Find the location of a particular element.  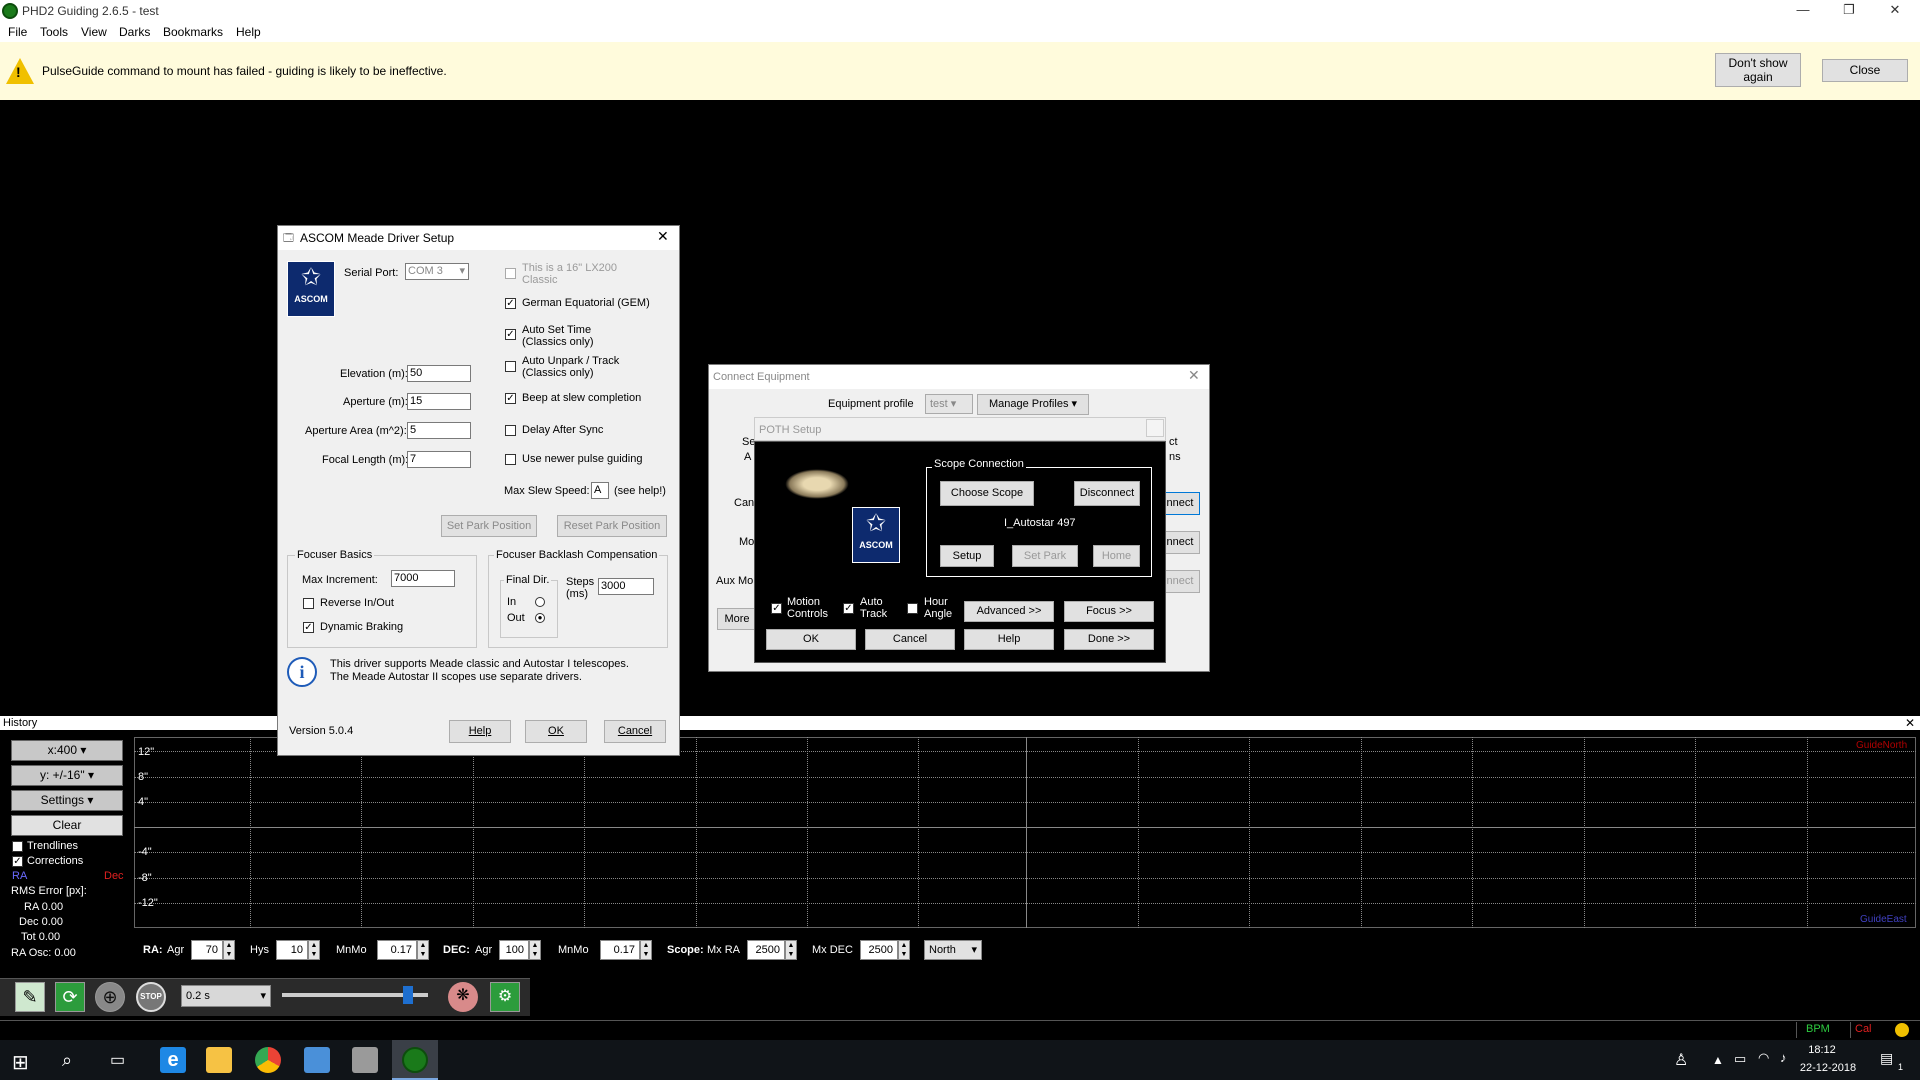

aperture-area-input: 5 is located at coordinates (439, 430).